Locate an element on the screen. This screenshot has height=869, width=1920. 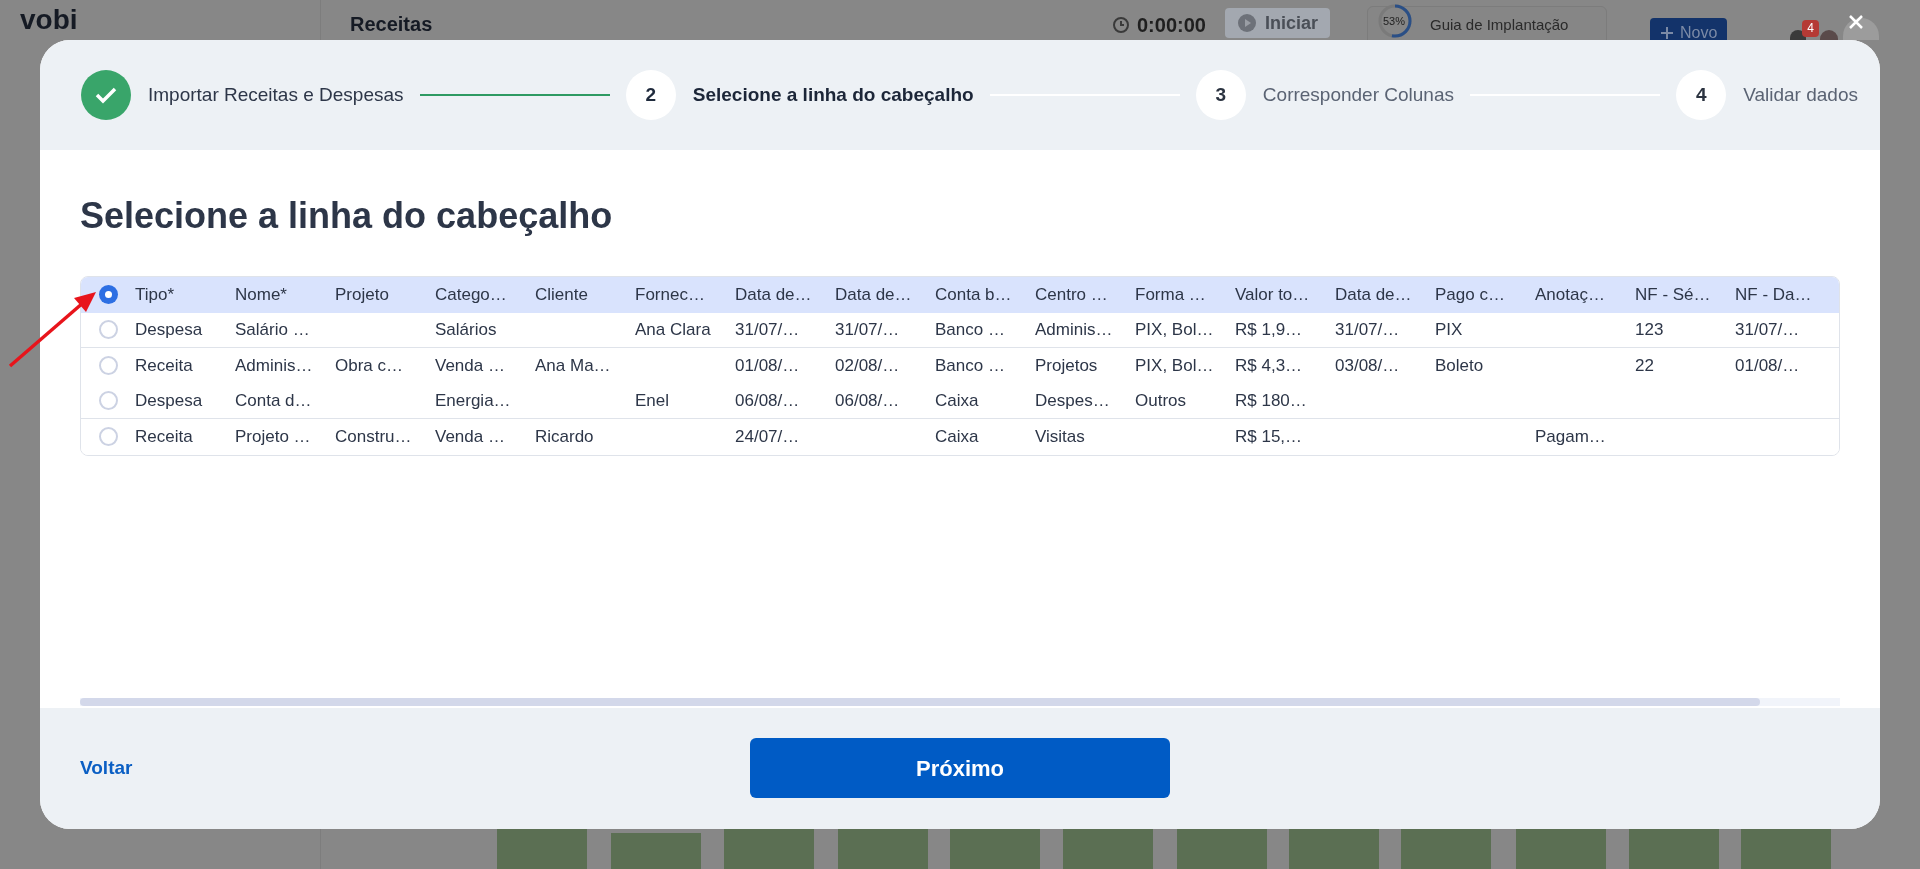
back-link: Voltar is located at coordinates (106, 768).